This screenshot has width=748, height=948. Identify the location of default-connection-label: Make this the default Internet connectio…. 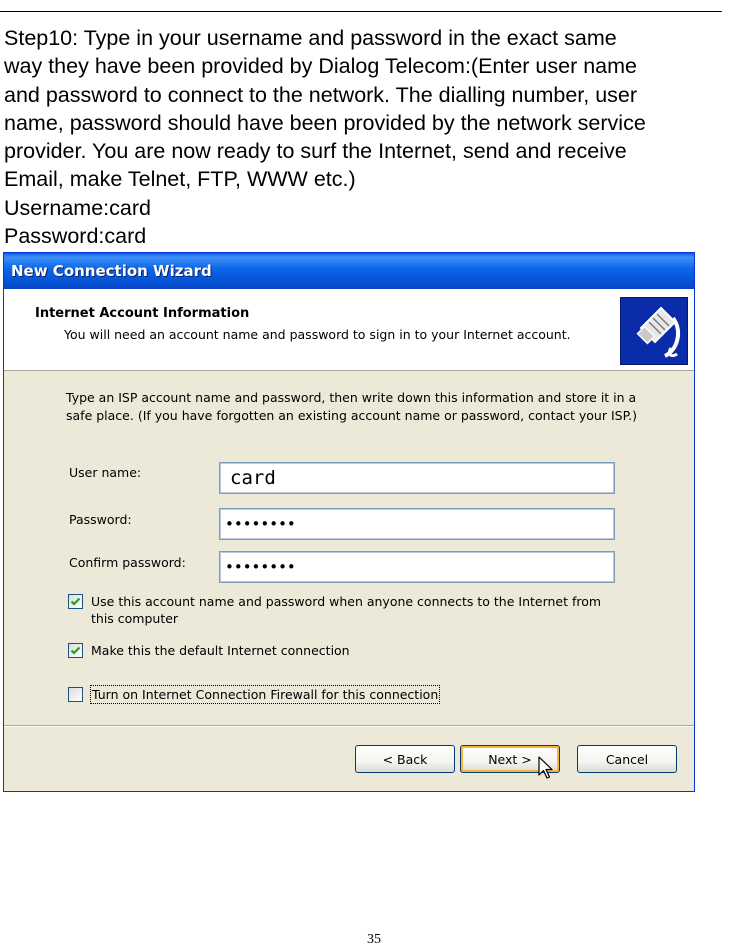
(220, 650).